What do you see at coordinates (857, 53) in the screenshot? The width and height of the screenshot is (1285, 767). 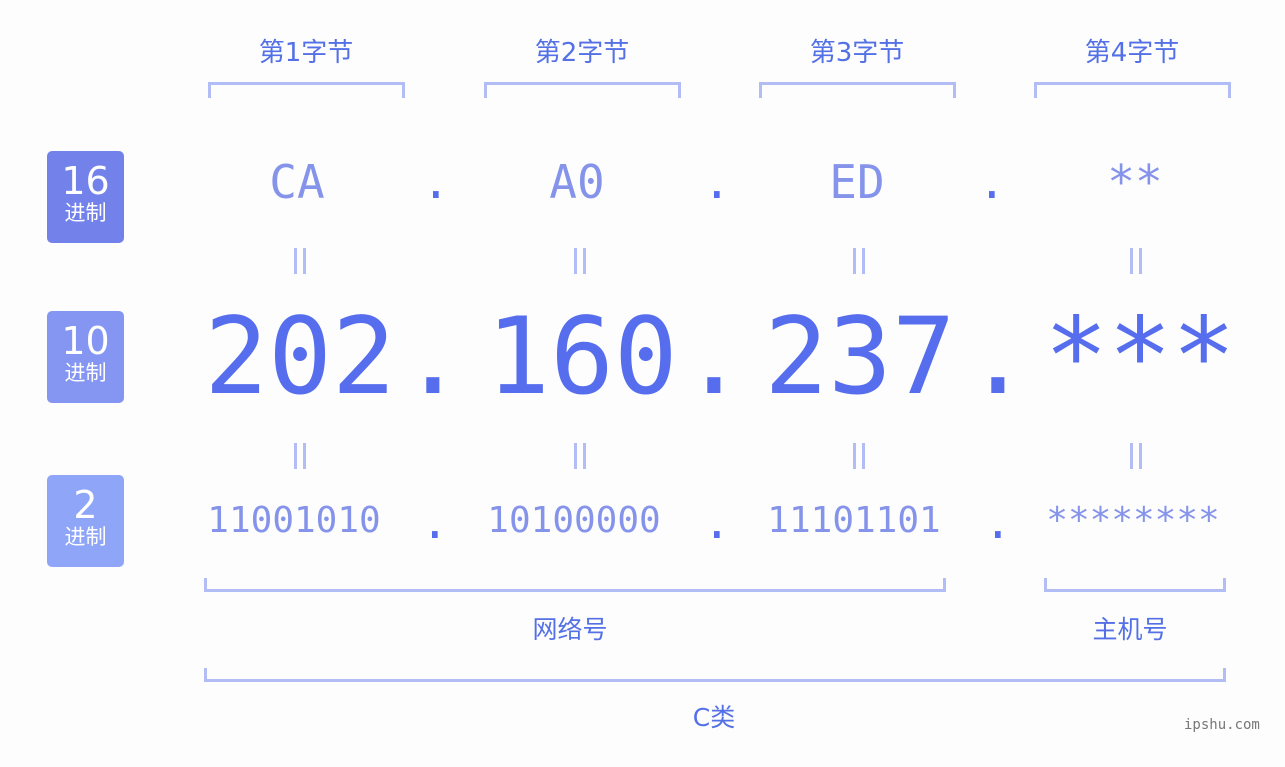 I see `byte-header-3: 第3字节` at bounding box center [857, 53].